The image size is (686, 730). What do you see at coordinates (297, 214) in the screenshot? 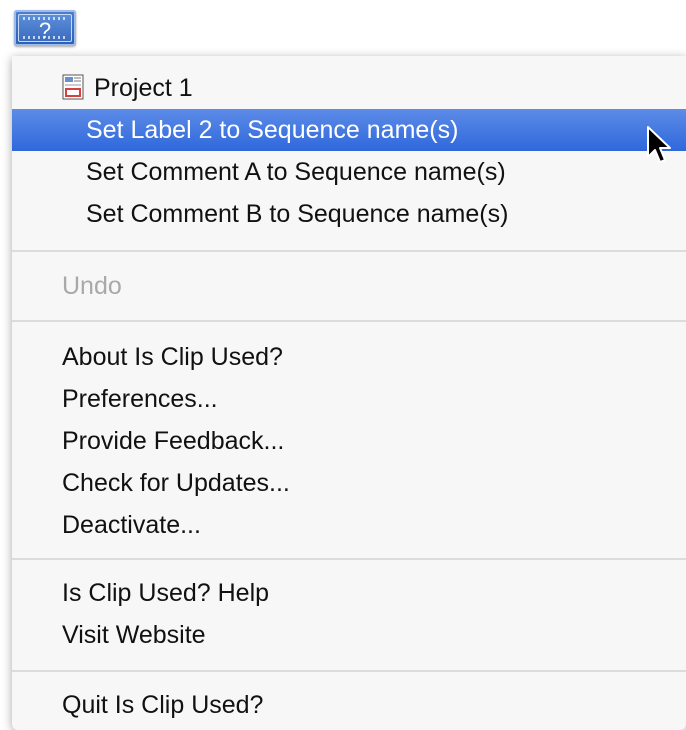
I see `menu-item-label: Set Comment B to Sequence name(s)` at bounding box center [297, 214].